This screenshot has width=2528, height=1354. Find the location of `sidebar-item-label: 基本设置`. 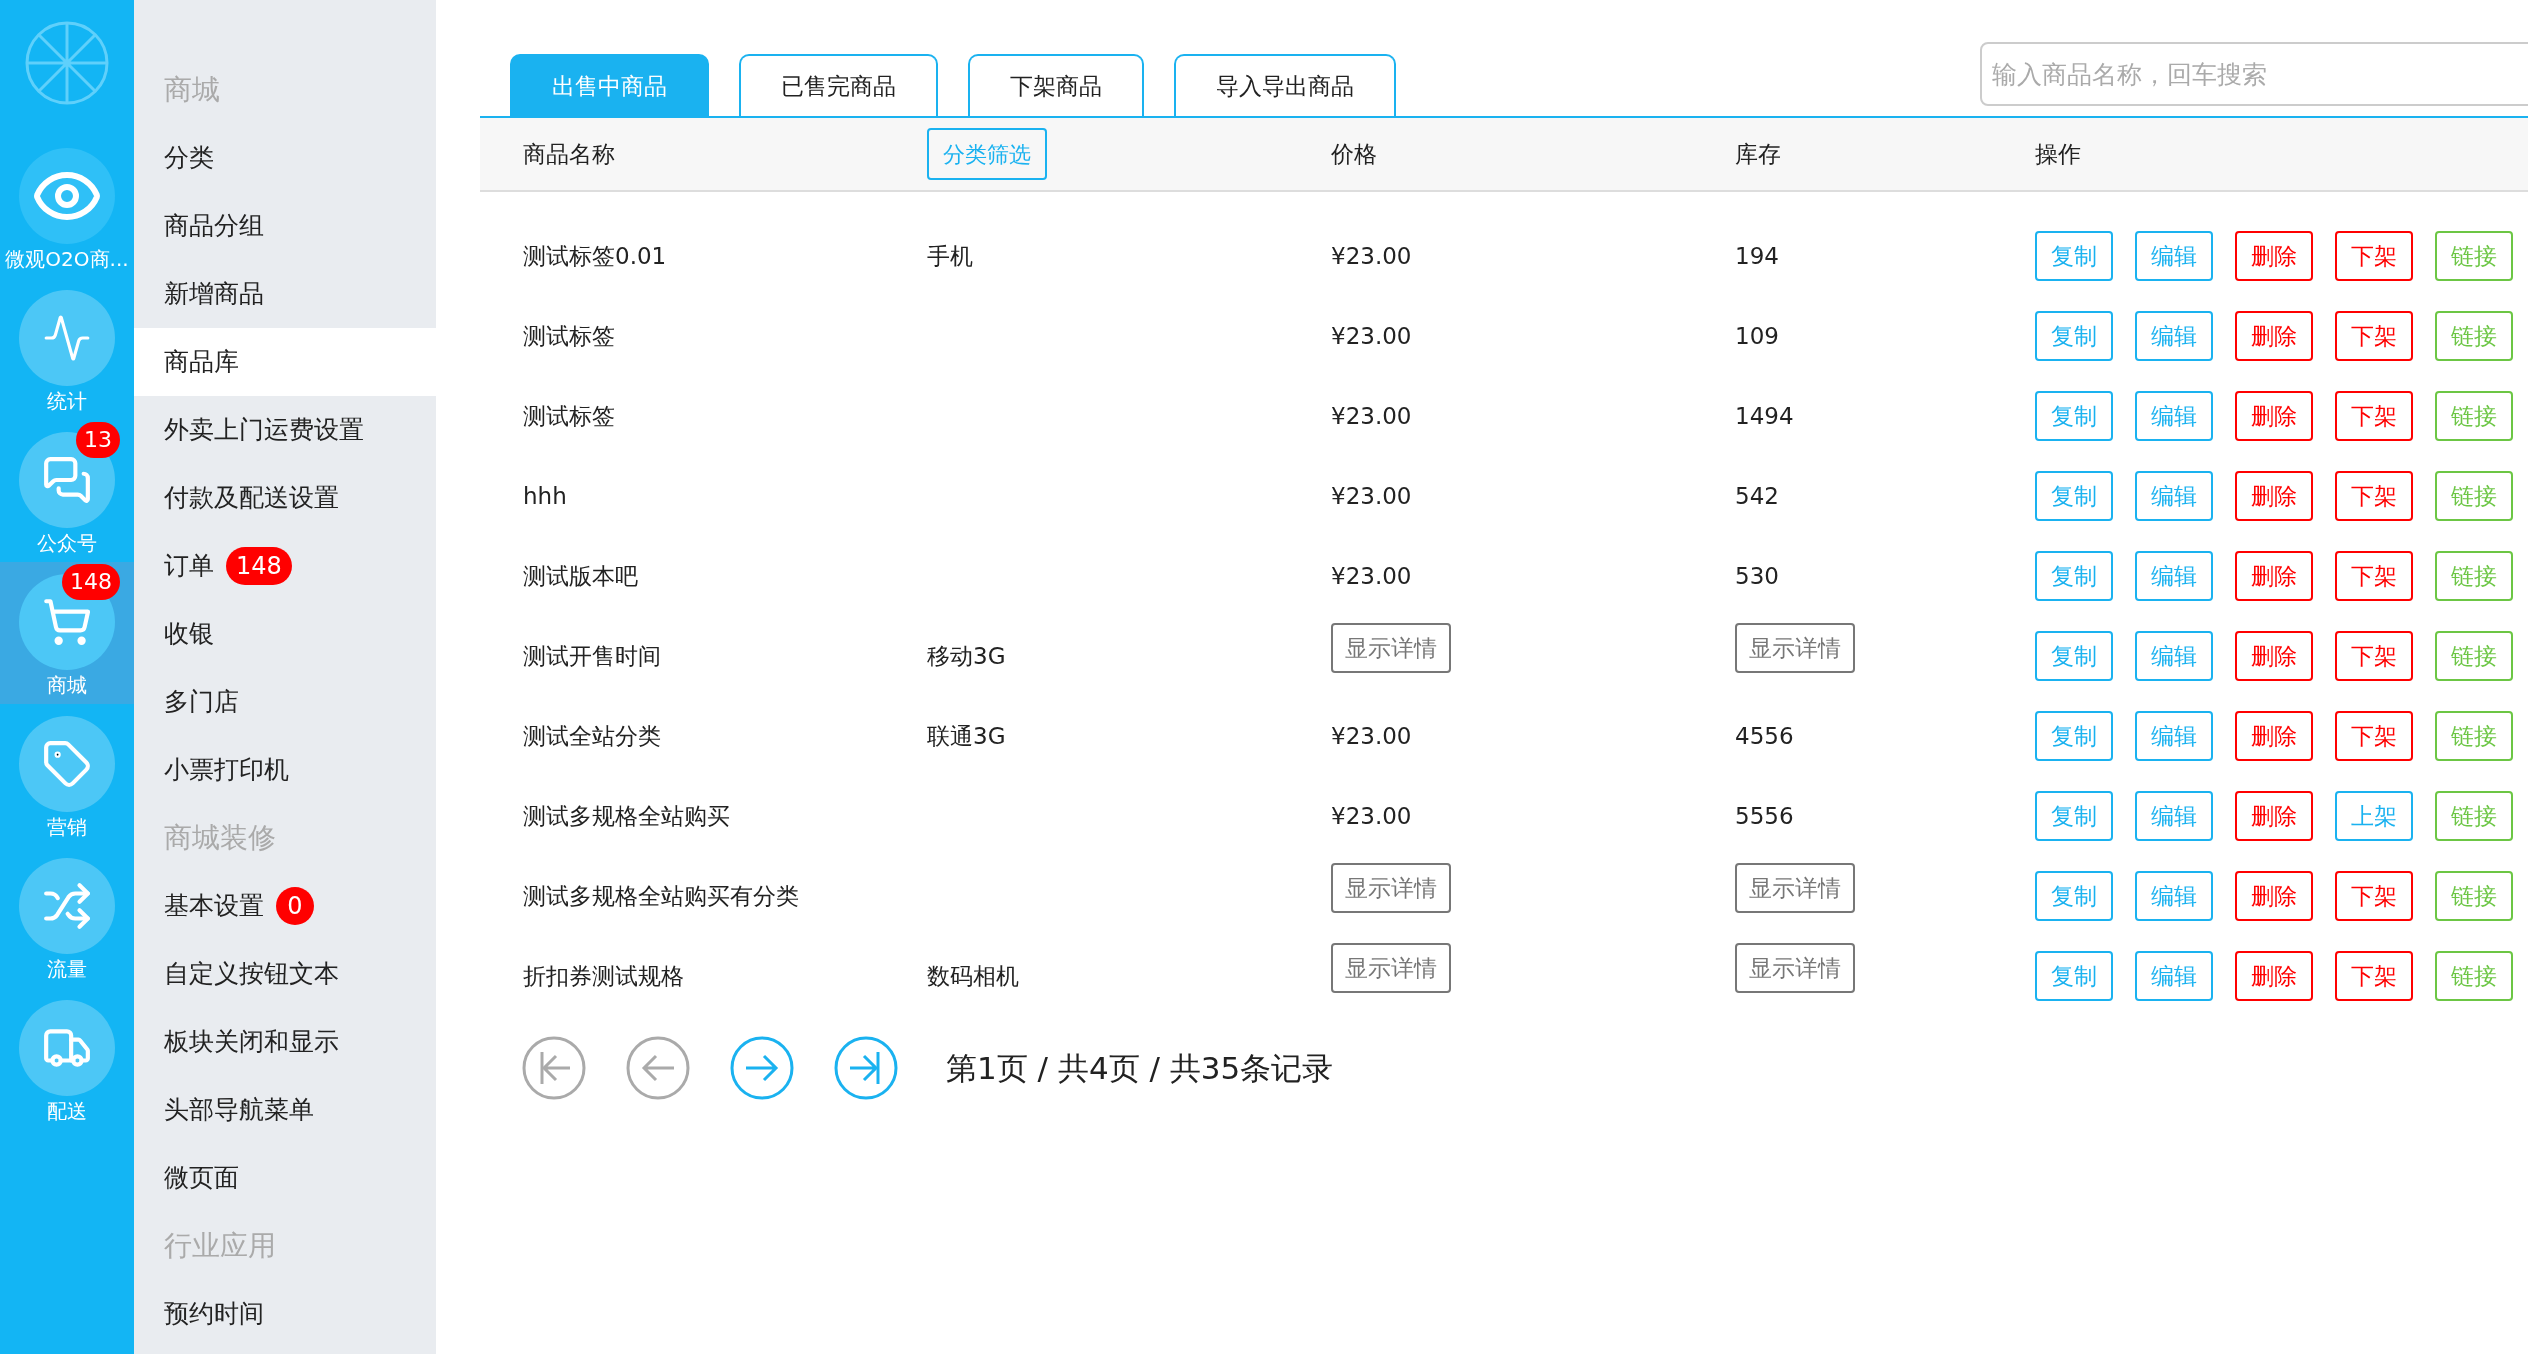

sidebar-item-label: 基本设置 is located at coordinates (214, 906).